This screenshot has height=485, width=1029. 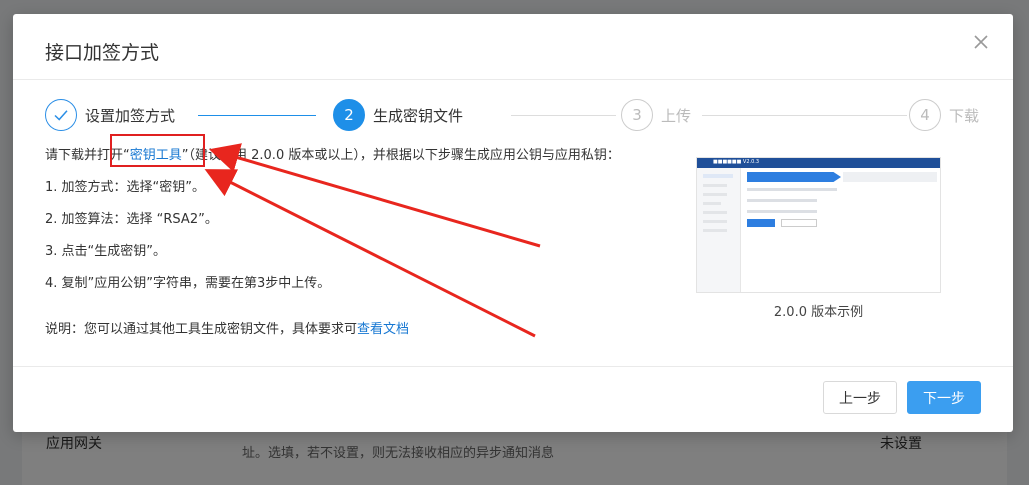 I want to click on step-3: 3 上传, so click(x=656, y=115).